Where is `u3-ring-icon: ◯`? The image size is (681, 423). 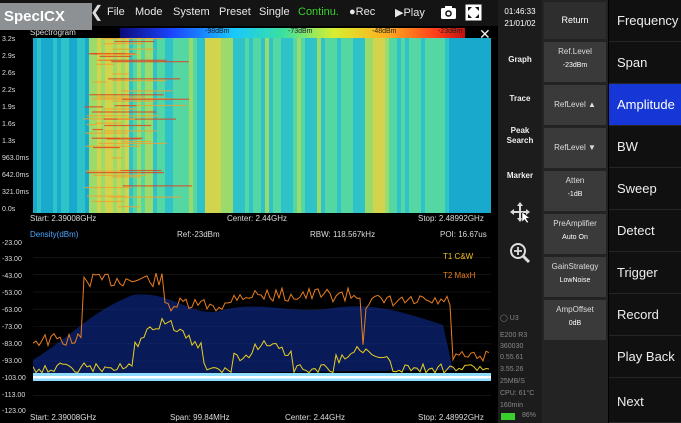 u3-ring-icon: ◯ is located at coordinates (504, 318).